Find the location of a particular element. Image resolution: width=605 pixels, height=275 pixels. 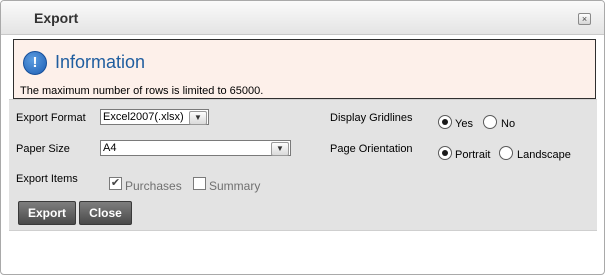

orientation-landscape-radio is located at coordinates (506, 153).